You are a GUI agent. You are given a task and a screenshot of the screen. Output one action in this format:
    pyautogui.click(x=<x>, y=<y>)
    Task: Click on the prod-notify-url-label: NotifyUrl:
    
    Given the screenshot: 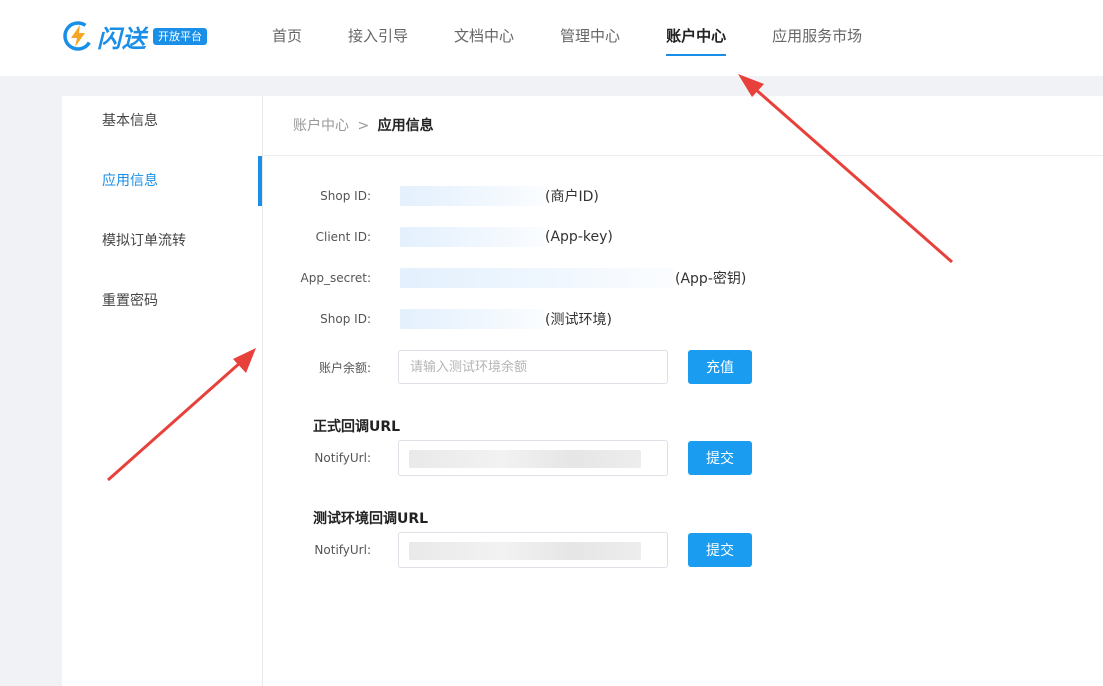 What is the action you would take?
    pyautogui.click(x=342, y=458)
    